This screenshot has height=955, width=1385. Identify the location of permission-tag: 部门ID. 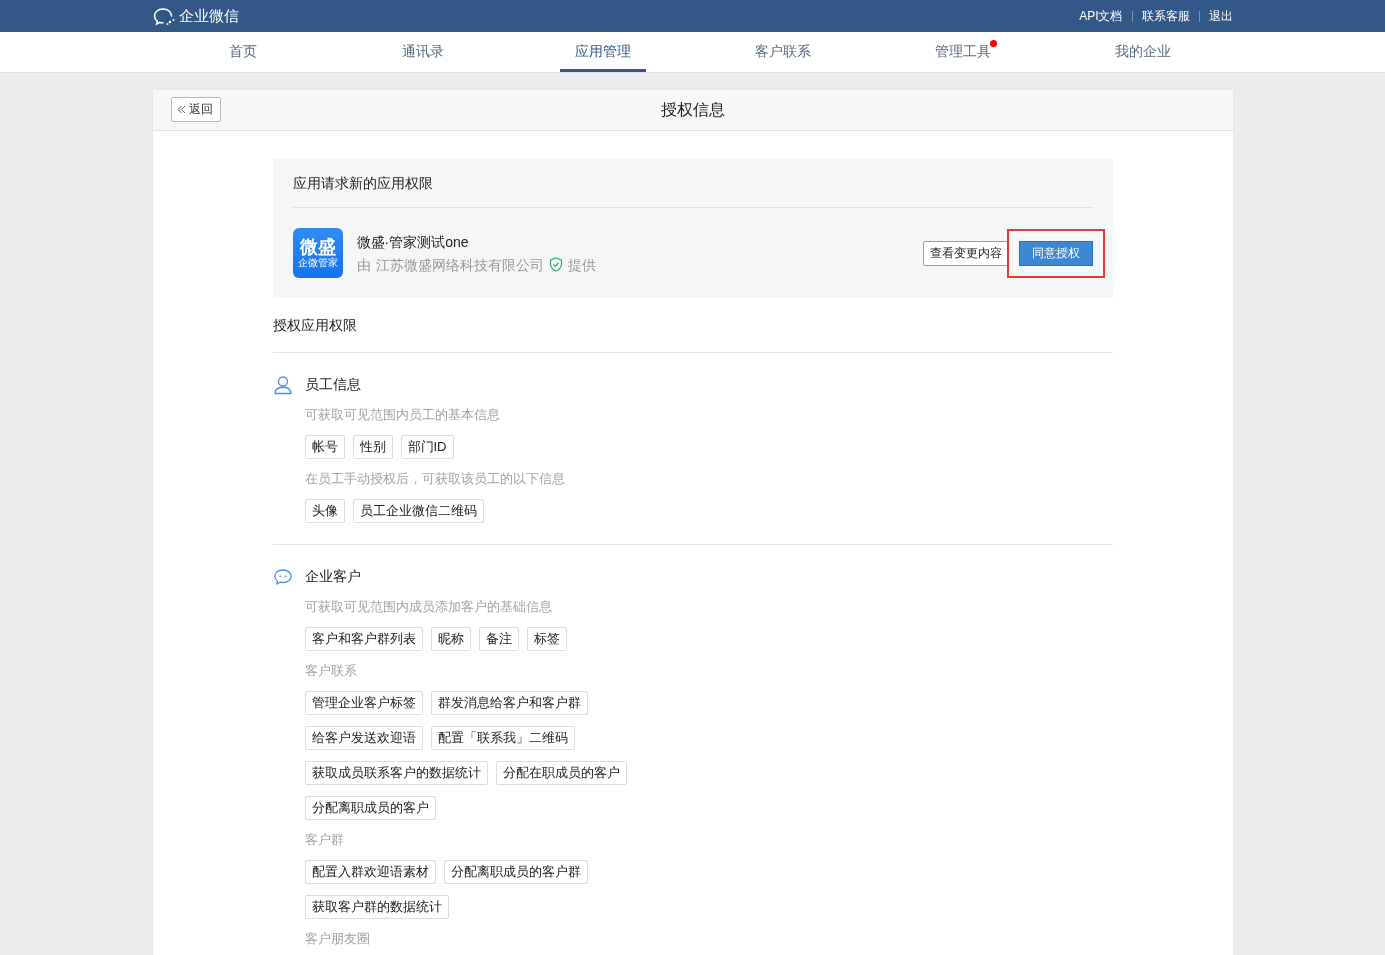
(427, 447).